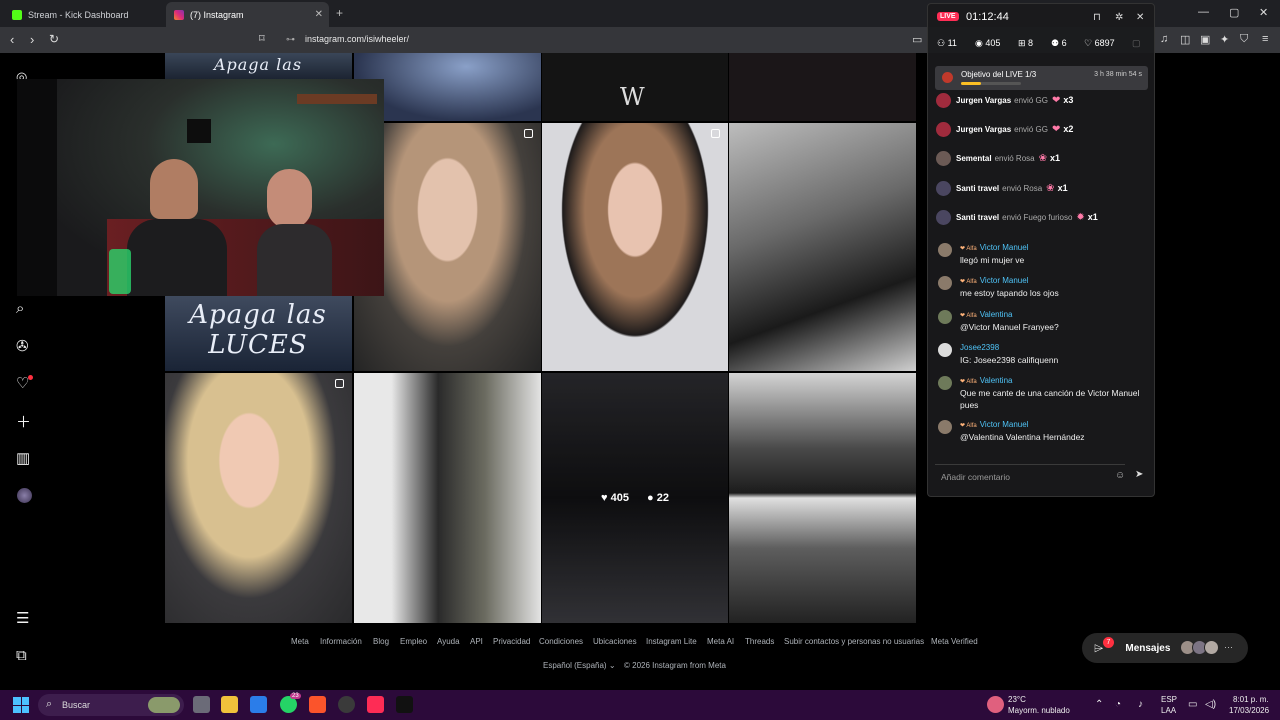 This screenshot has width=1280, height=720. I want to click on post-tile: Apaga las, so click(258, 66).